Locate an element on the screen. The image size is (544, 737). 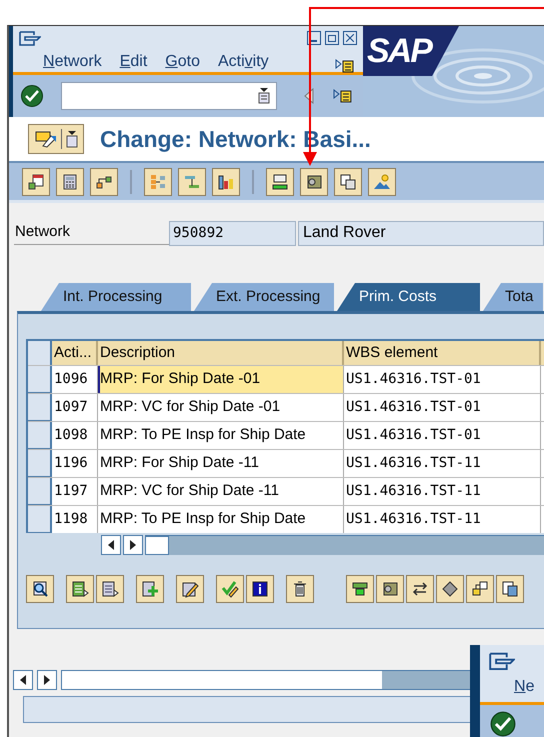
check-icon is located at coordinates (31, 96).